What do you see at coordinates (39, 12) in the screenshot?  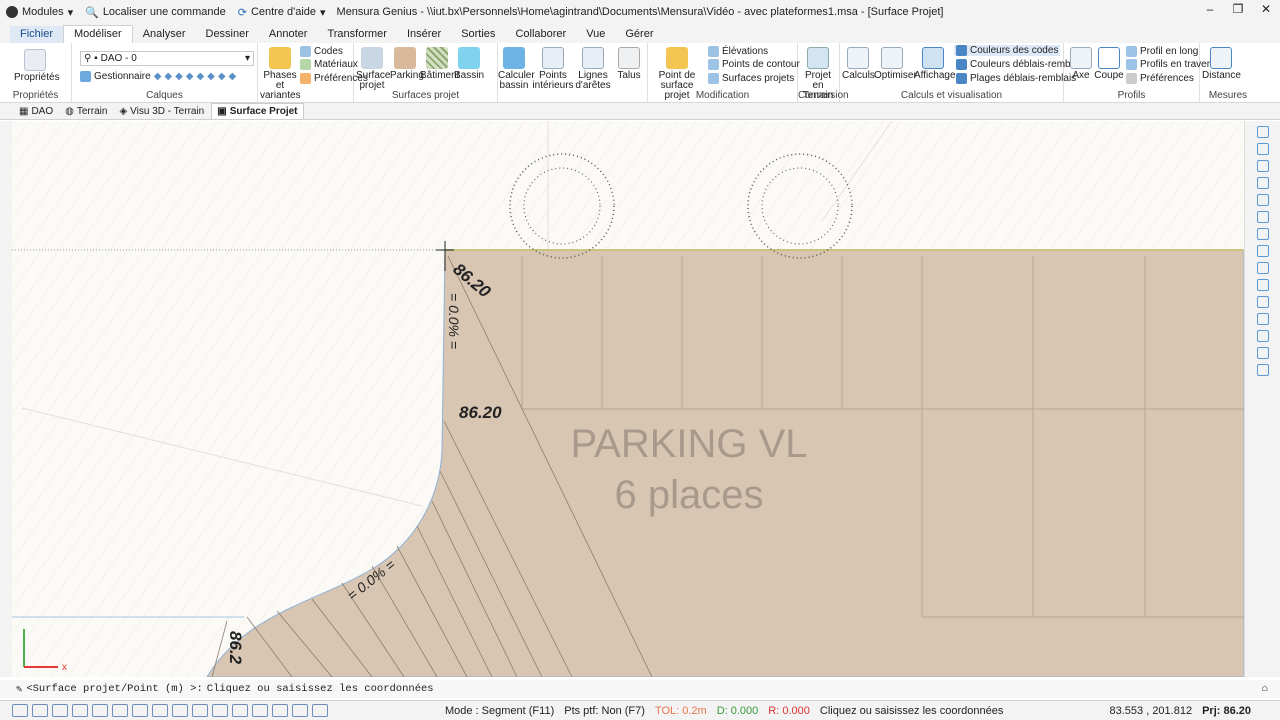 I see `modules-menu: Modules ▾` at bounding box center [39, 12].